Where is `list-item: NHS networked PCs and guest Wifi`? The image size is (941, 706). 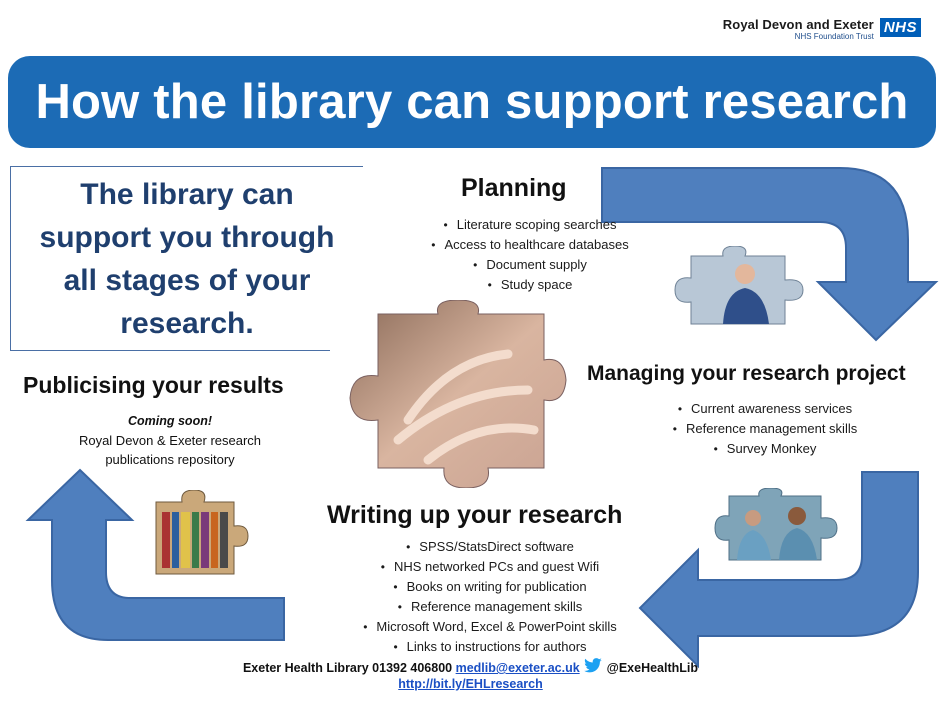
list-item: NHS networked PCs and guest Wifi is located at coordinates (490, 567).